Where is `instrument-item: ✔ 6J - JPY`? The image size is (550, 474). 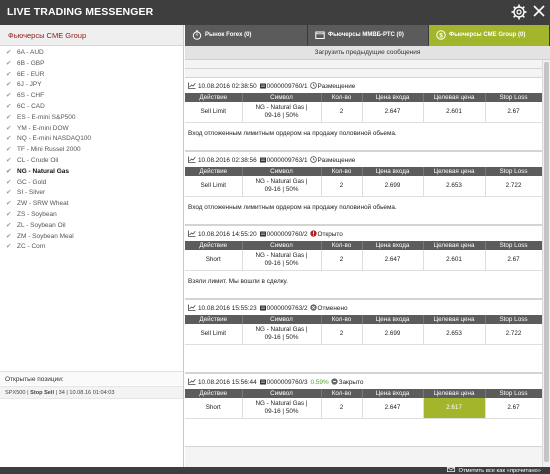
instrument-item: ✔ 6J - JPY is located at coordinates (91, 85).